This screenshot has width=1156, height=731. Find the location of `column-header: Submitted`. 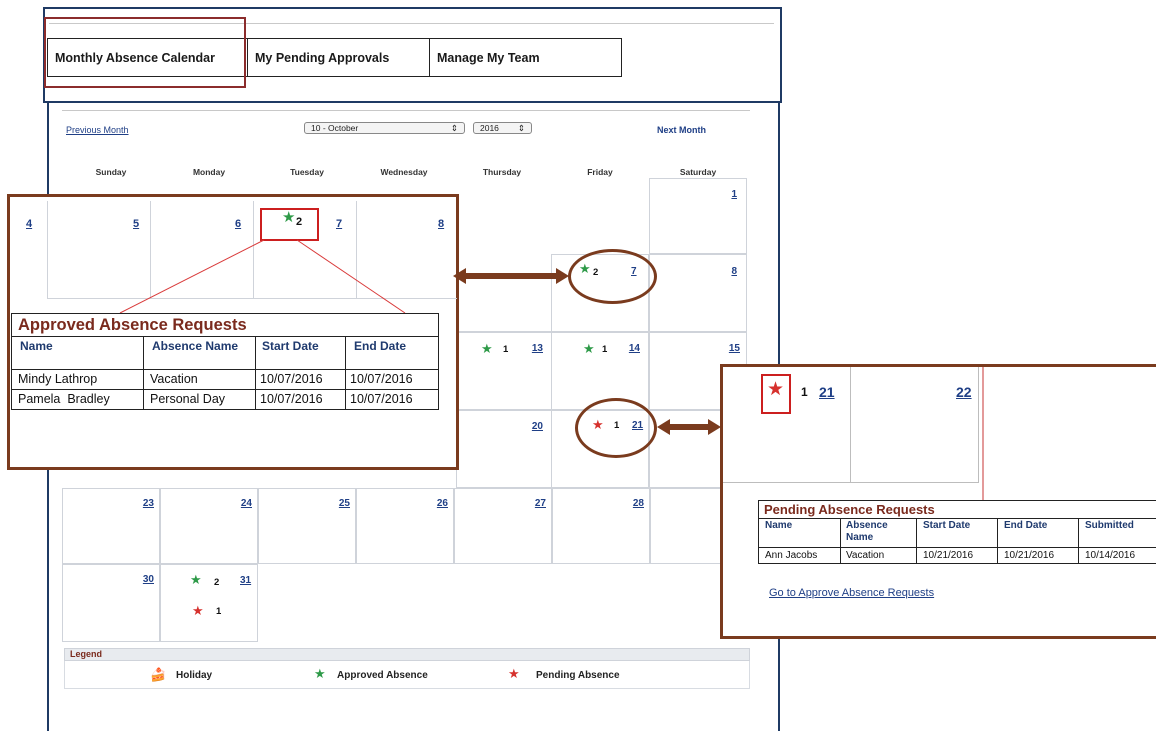

column-header: Submitted is located at coordinates (1109, 525).